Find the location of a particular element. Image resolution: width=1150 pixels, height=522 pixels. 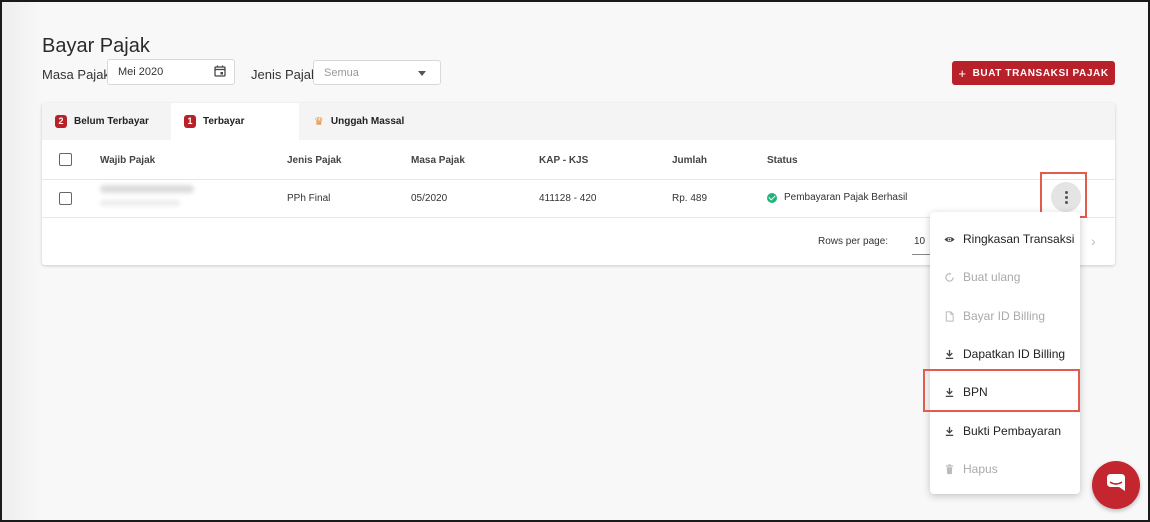

menu-item-buat-ulang: Buat ulang is located at coordinates (1005, 277).